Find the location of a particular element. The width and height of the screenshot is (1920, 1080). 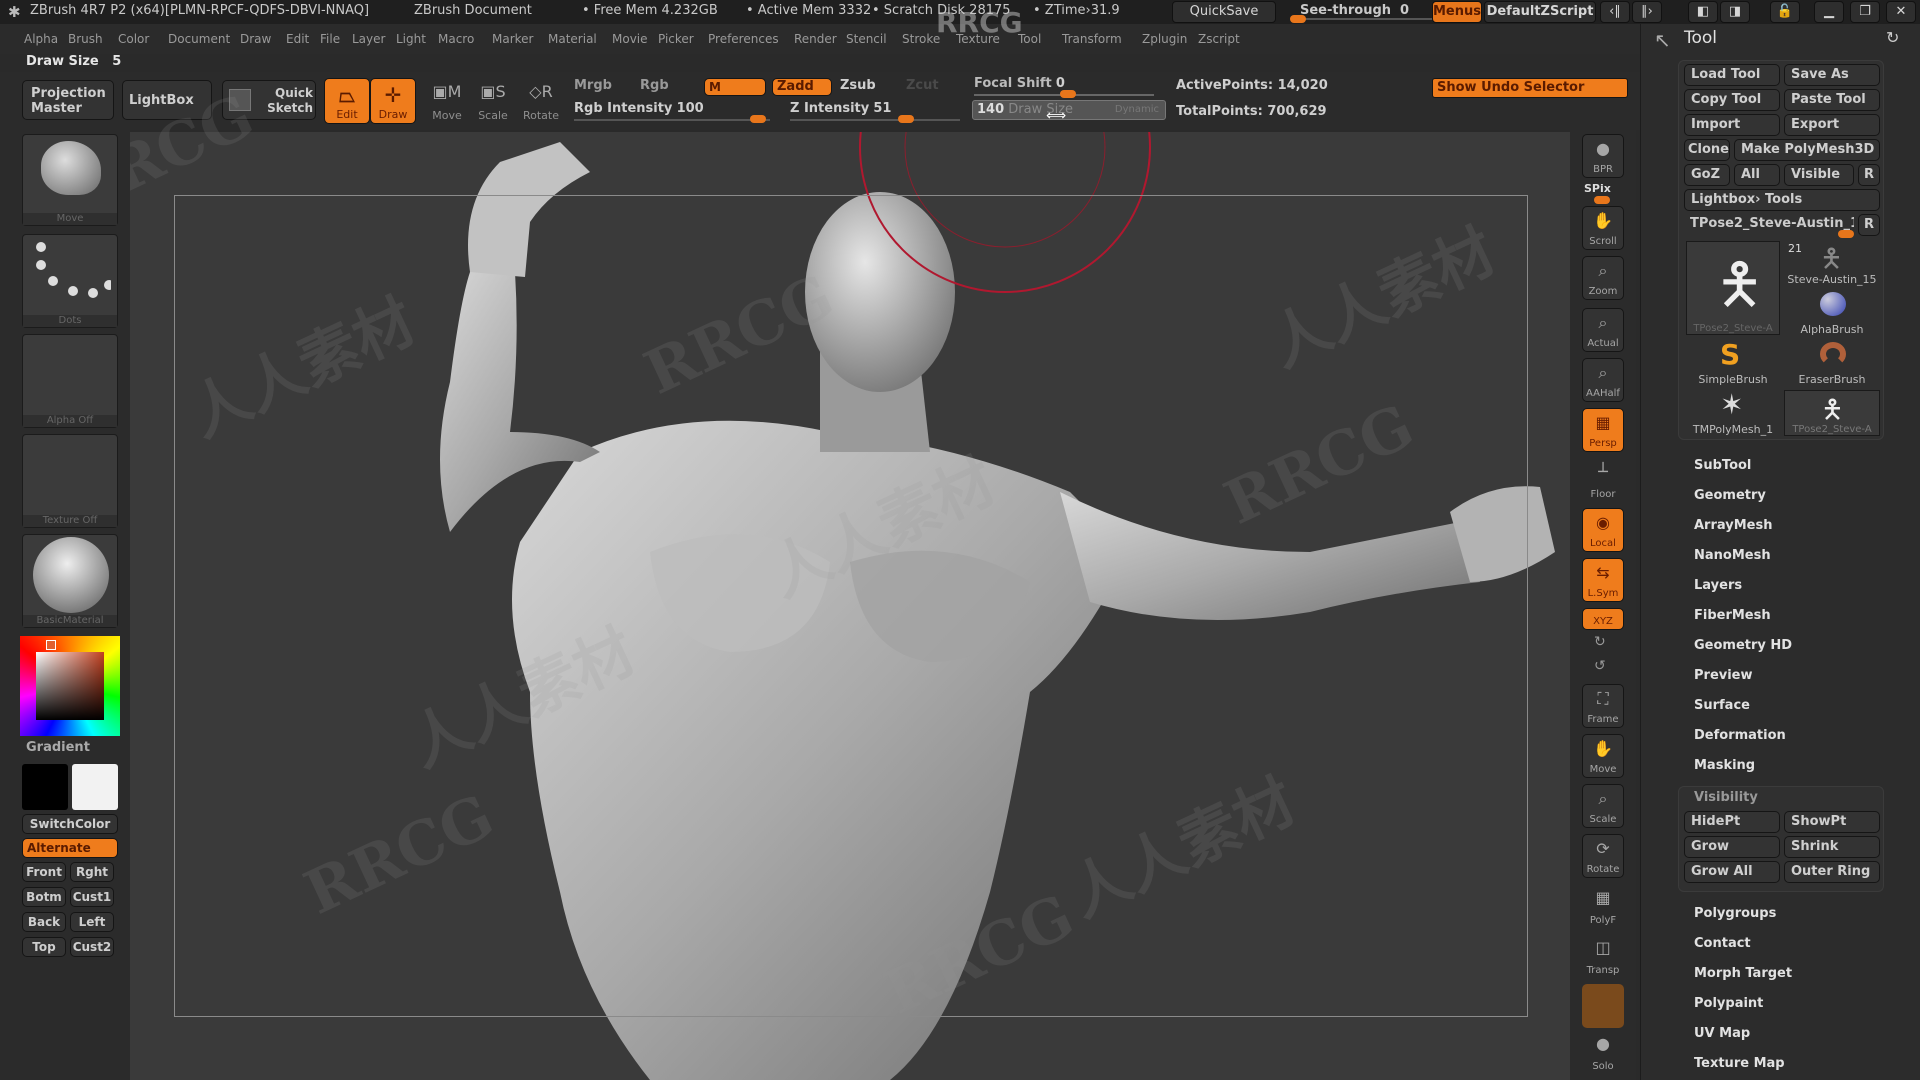

aahalf-button: ⌕ AAHalf is located at coordinates (1603, 380).